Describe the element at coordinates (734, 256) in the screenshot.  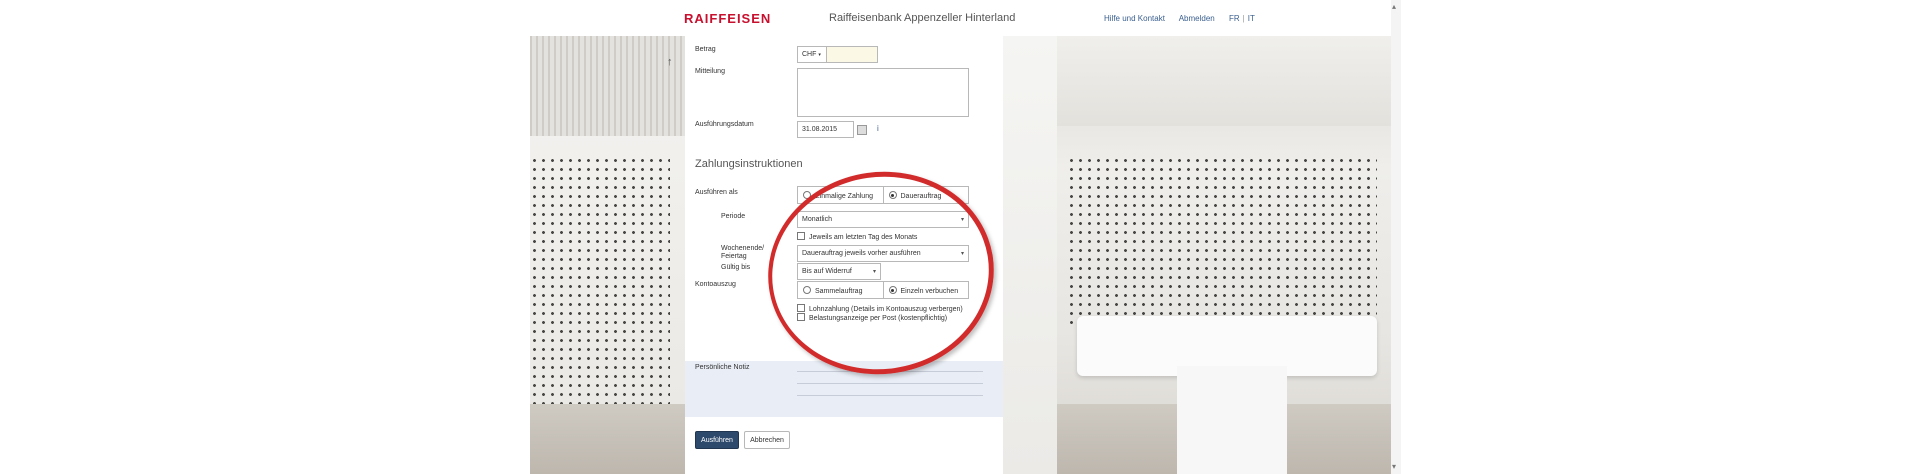
I see `weekend-label-line2: Feiertag` at that location.